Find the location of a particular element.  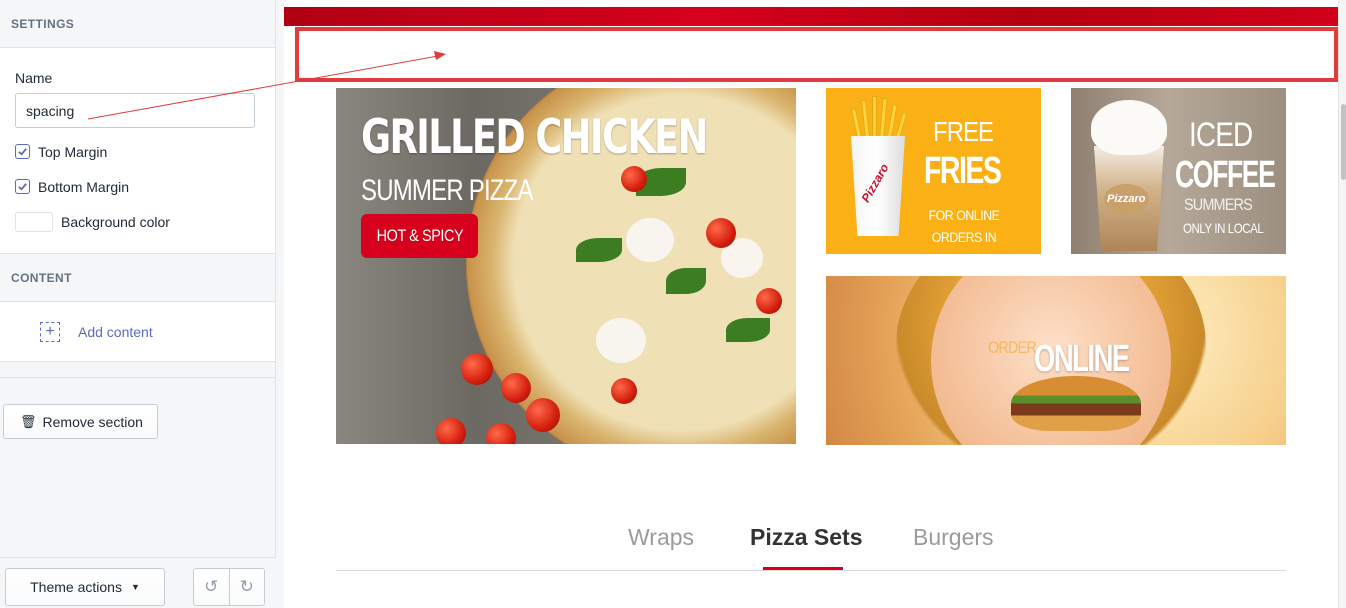

fries-line3: FOR ONLINE ORDERS IN WENSDAYS is located at coordinates (964, 230).